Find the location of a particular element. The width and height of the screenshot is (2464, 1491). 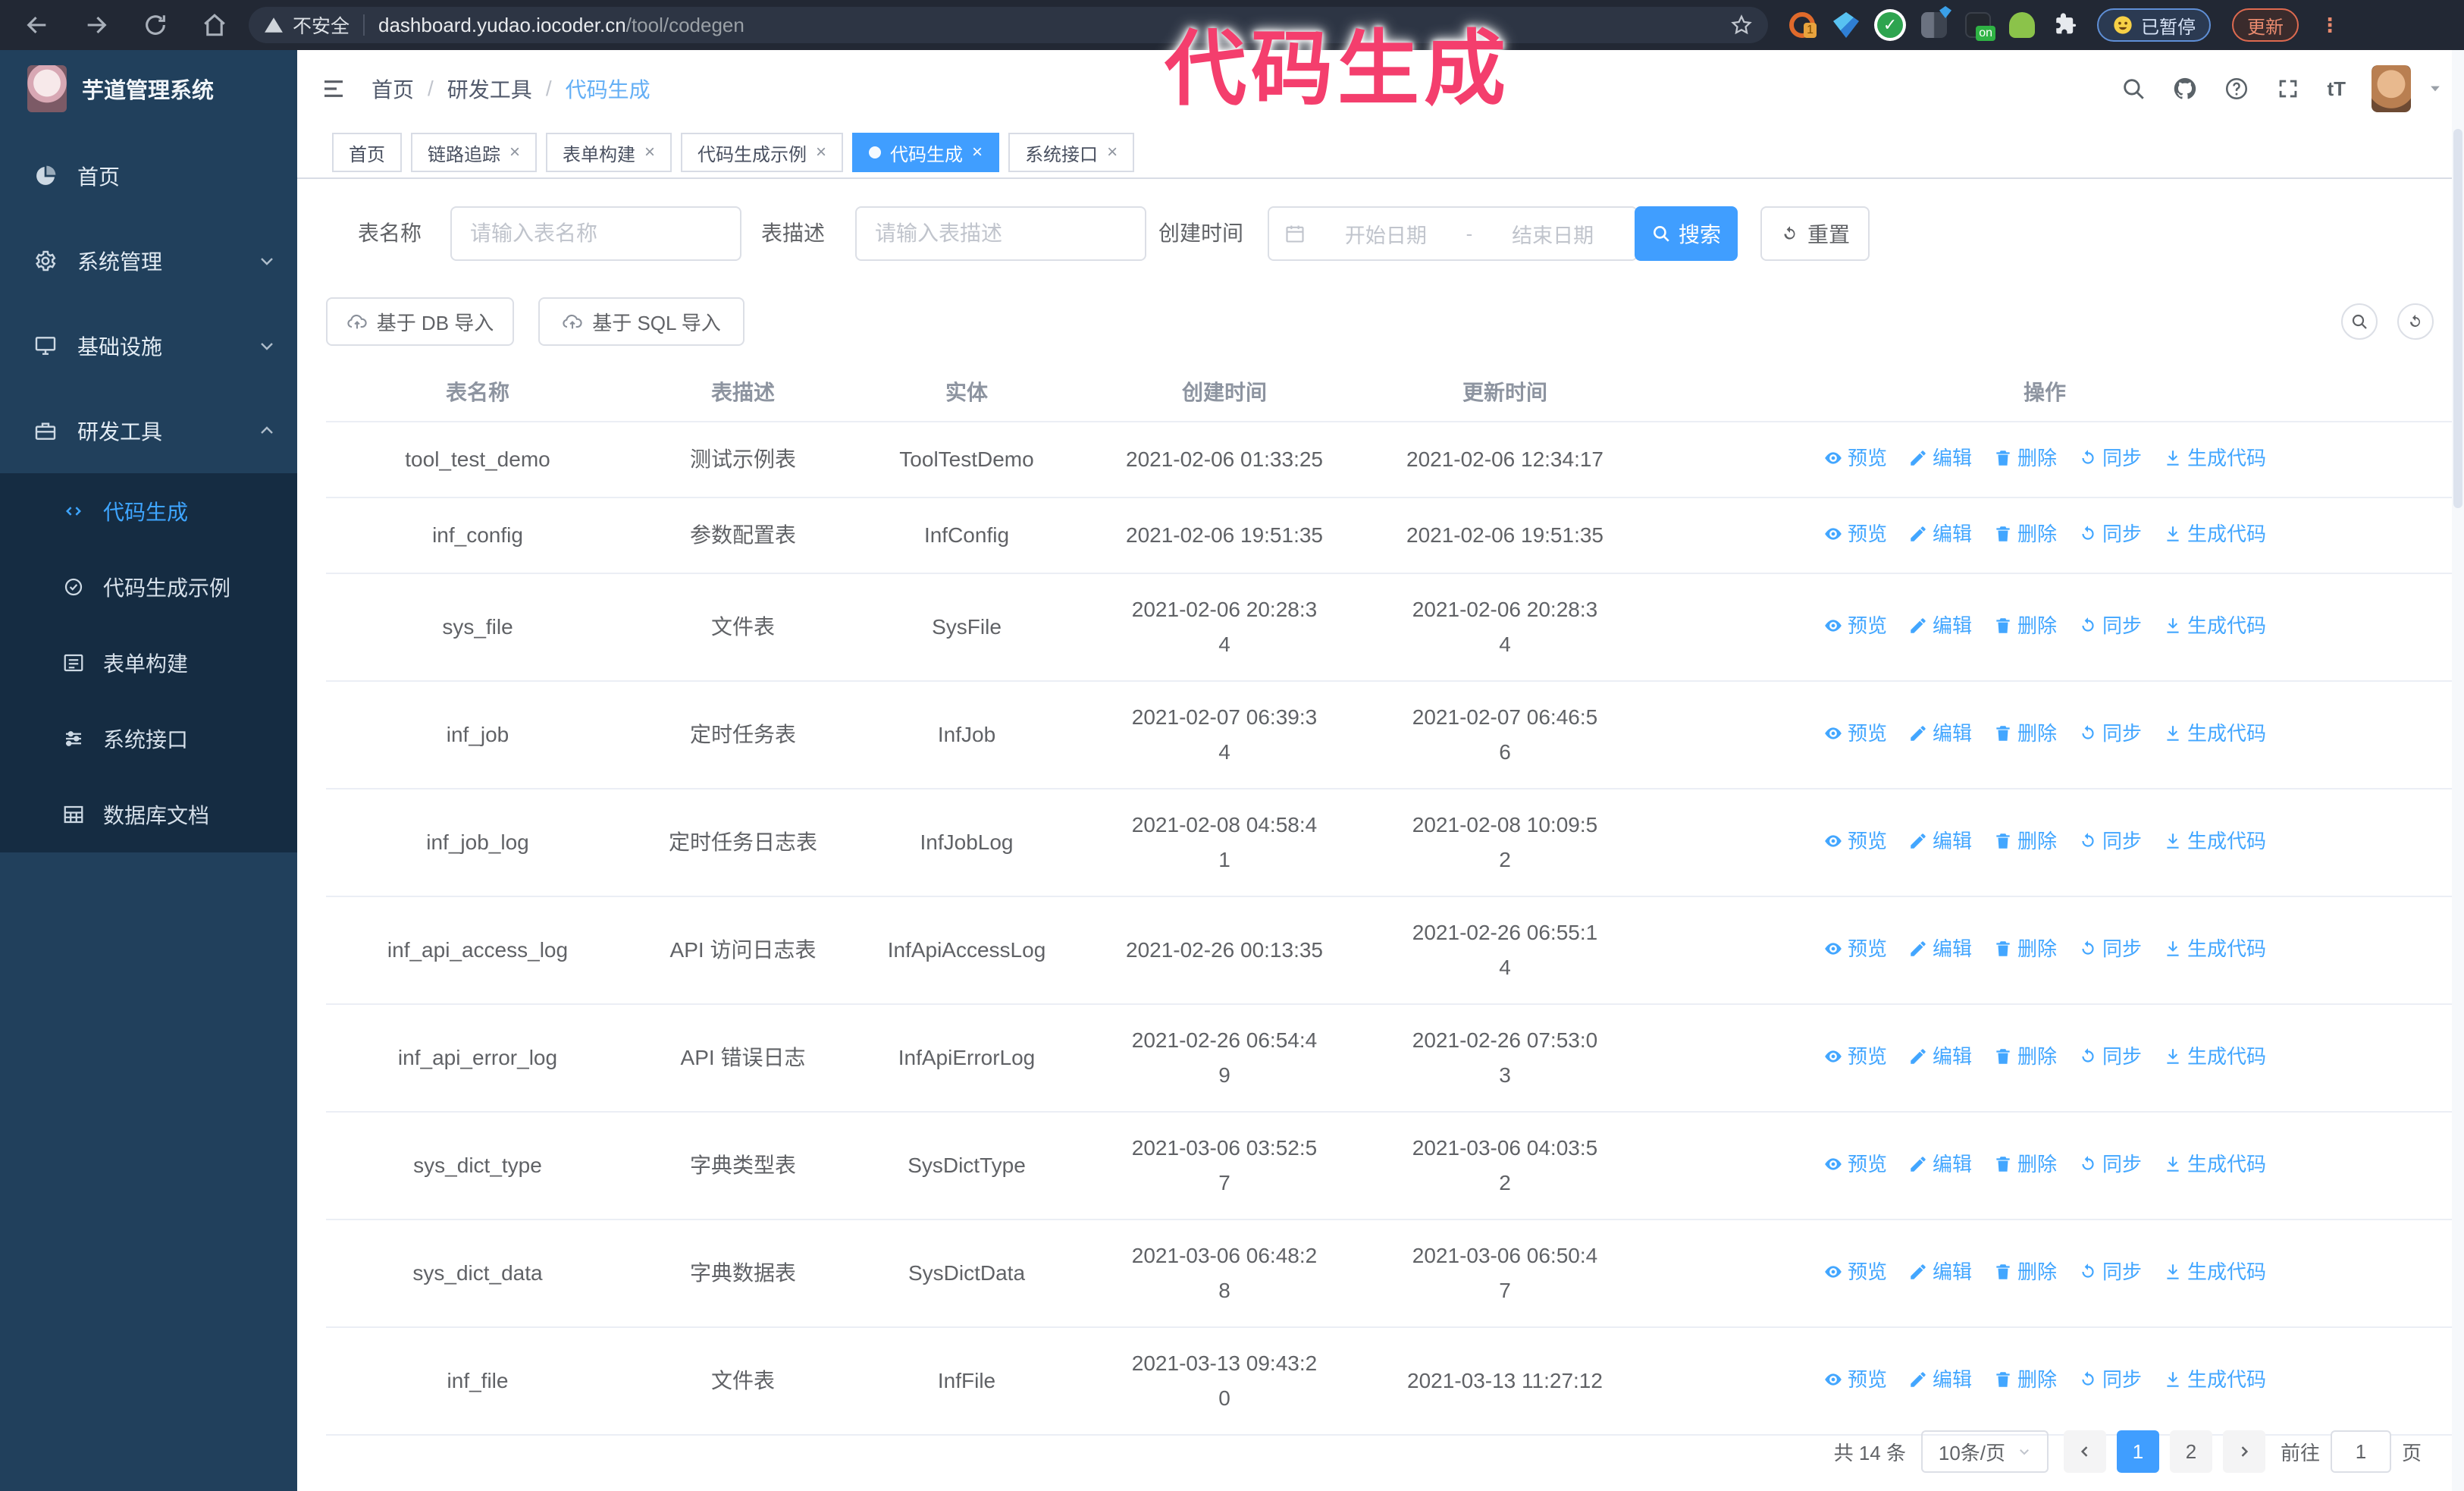

extensions-puzzle-icon is located at coordinates (2066, 25).